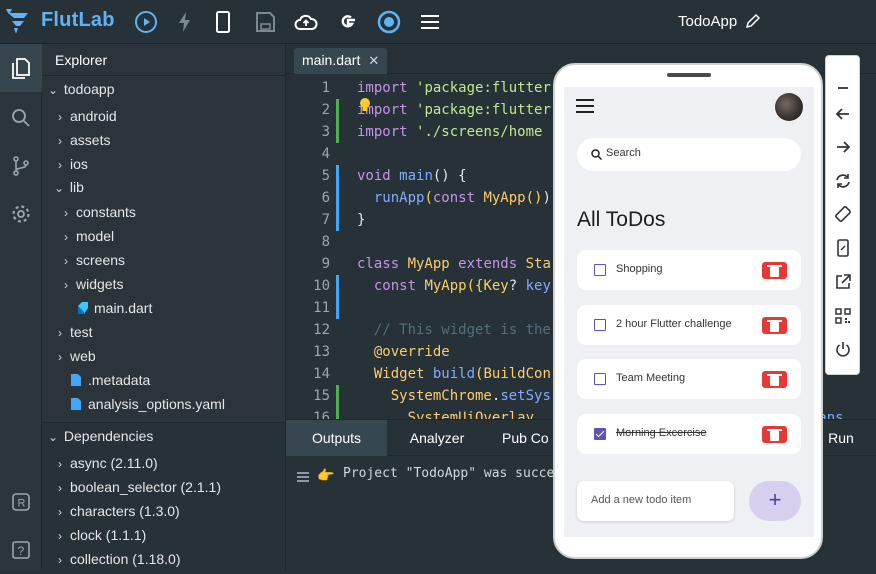 The width and height of the screenshot is (876, 574). I want to click on add-todo-button: +, so click(775, 501).